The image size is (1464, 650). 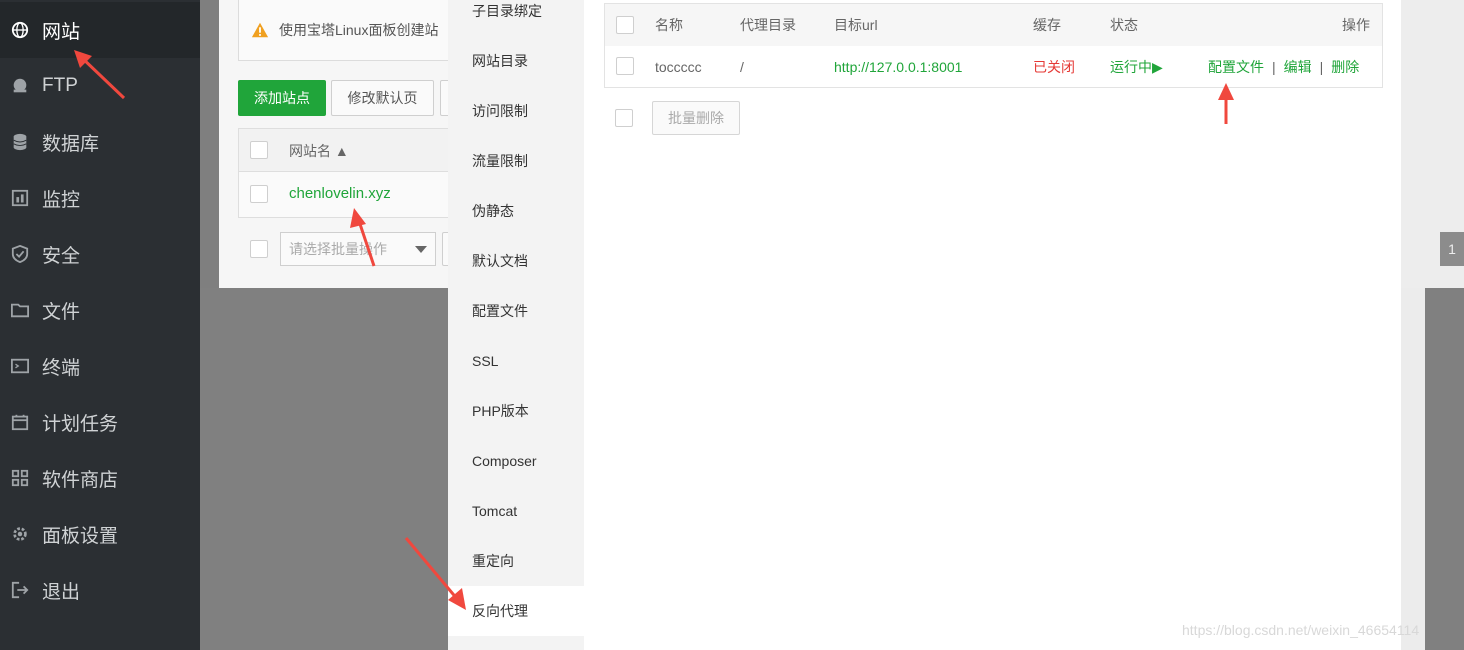 What do you see at coordinates (80, 536) in the screenshot?
I see `sidebar-item-label: 面板设置` at bounding box center [80, 536].